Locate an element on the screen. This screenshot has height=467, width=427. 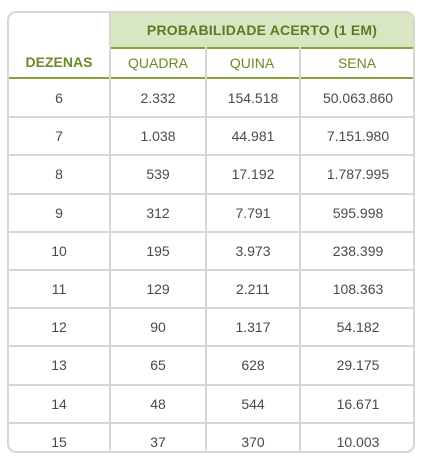
table-cell-sena: 16.671 is located at coordinates (358, 403).